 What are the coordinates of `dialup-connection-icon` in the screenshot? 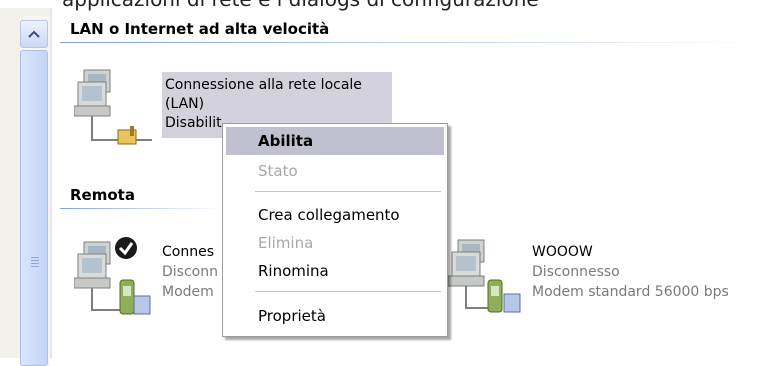 It's located at (114, 277).